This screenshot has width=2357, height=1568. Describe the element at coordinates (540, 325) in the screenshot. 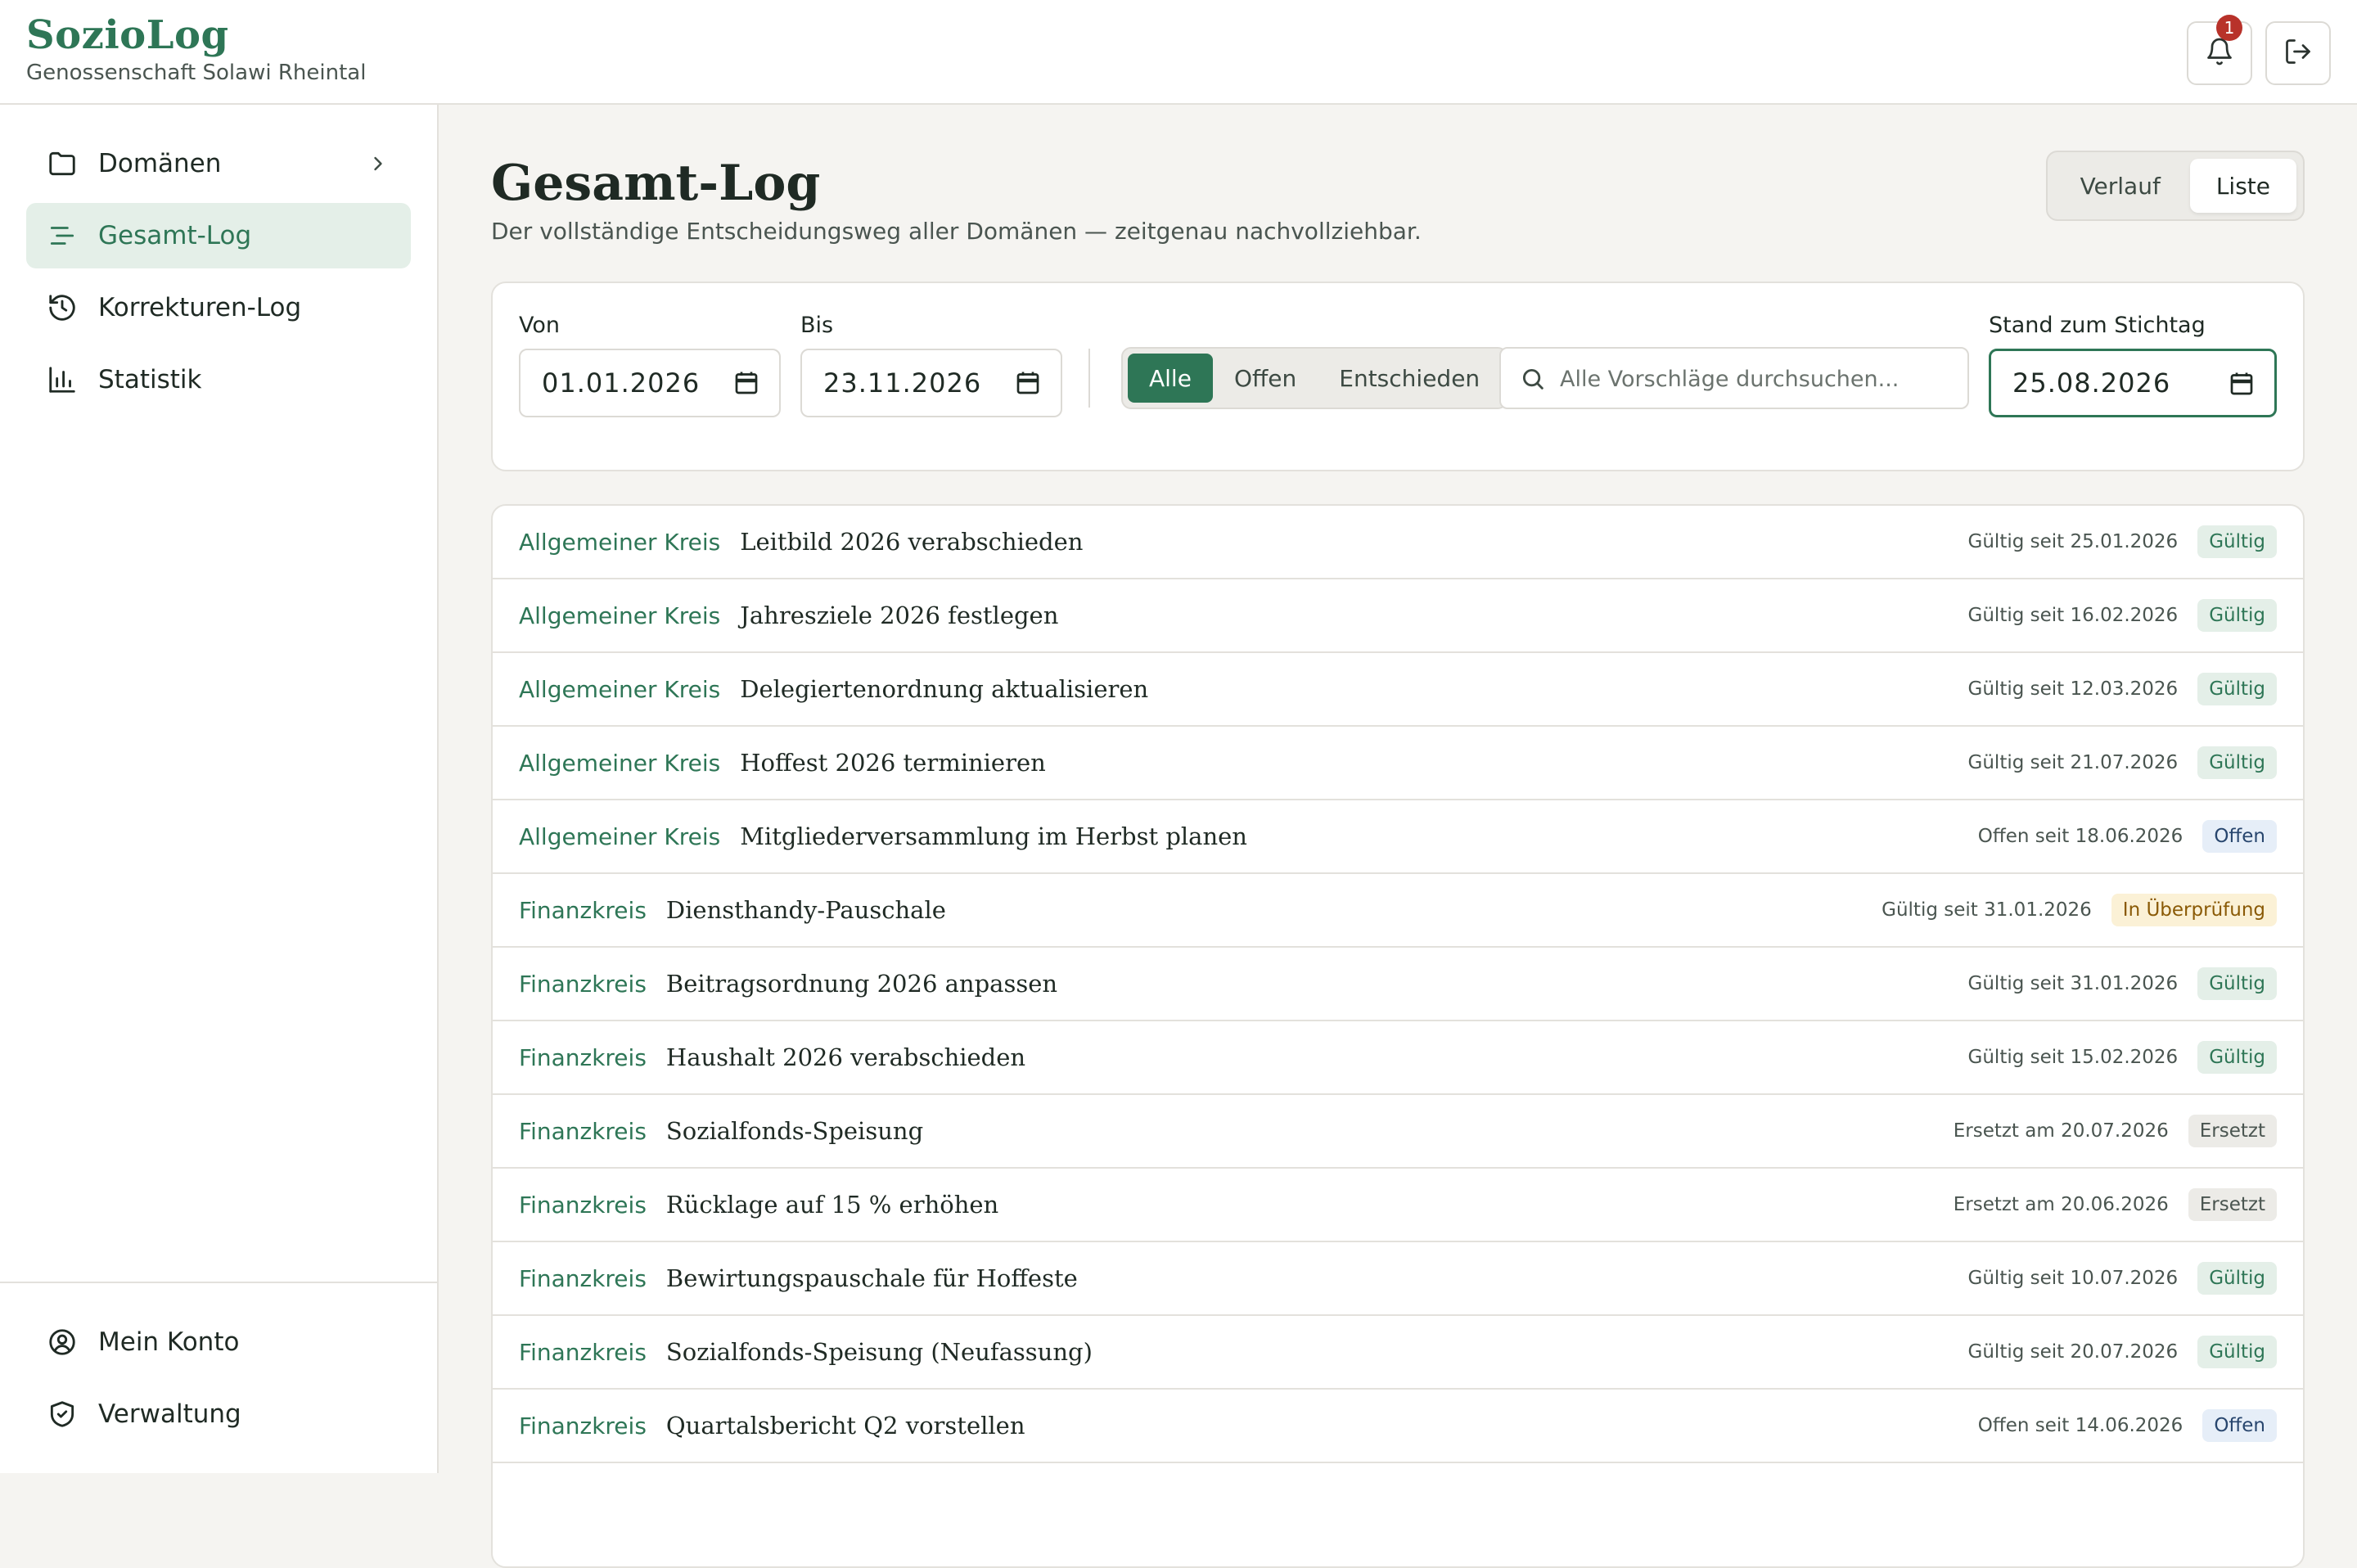

I see `from-date-label: Von` at that location.